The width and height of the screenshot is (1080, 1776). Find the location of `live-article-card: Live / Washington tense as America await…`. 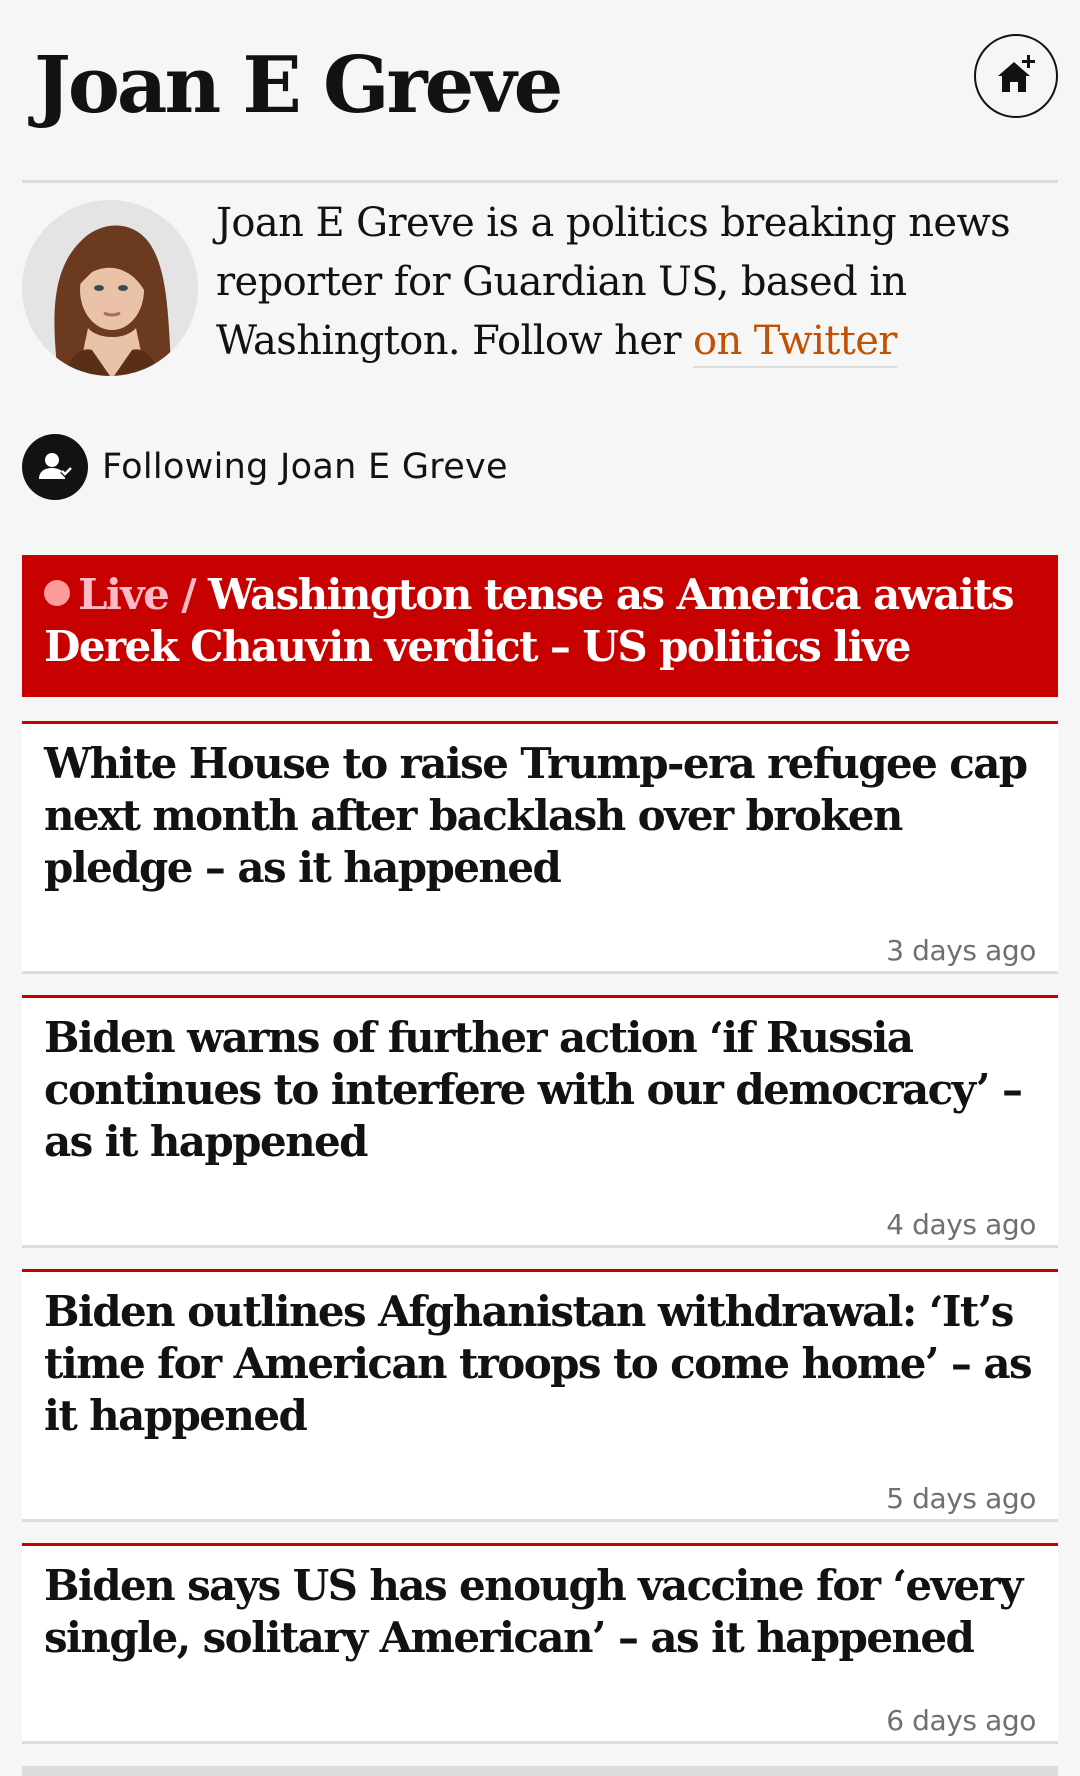

live-article-card: Live / Washington tense as America await… is located at coordinates (540, 626).